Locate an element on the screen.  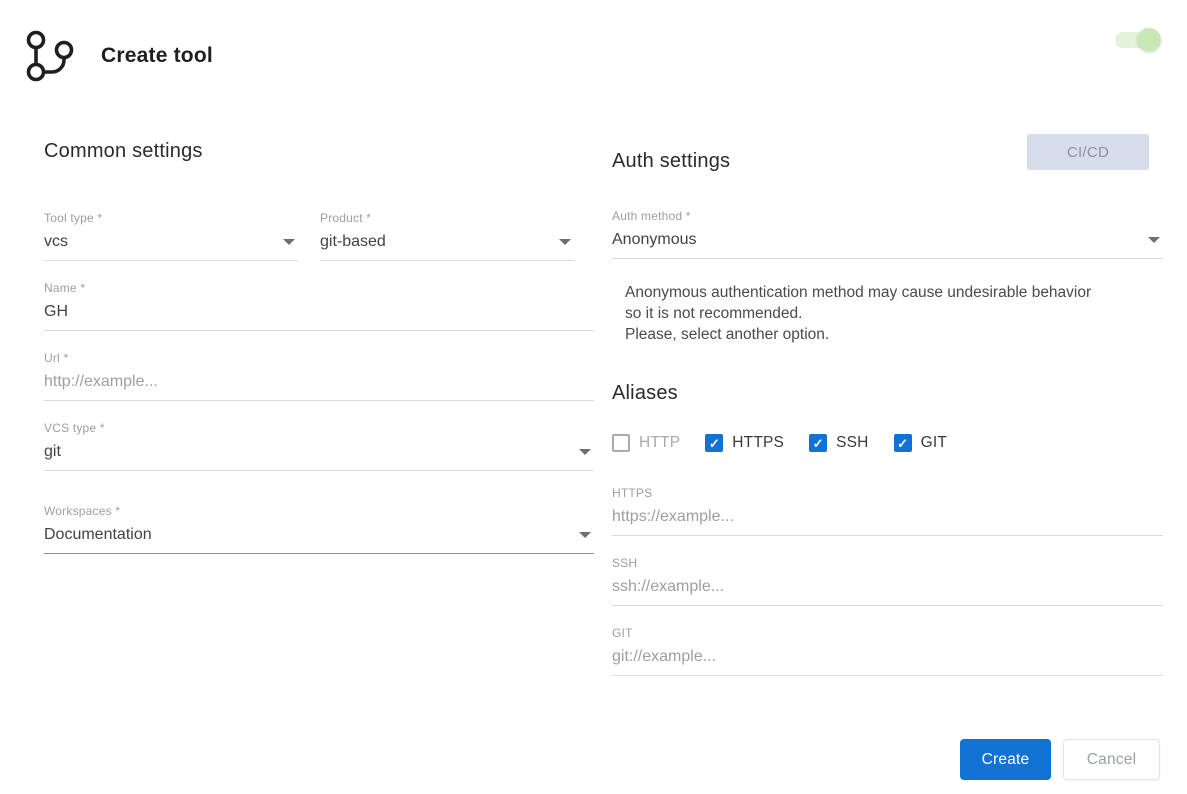
url-input is located at coordinates (319, 381).